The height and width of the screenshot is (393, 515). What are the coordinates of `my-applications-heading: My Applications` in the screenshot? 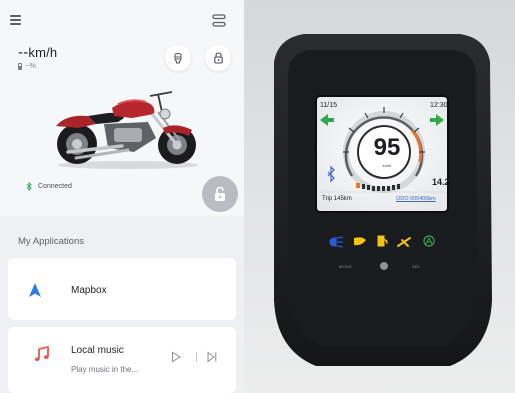 It's located at (51, 241).